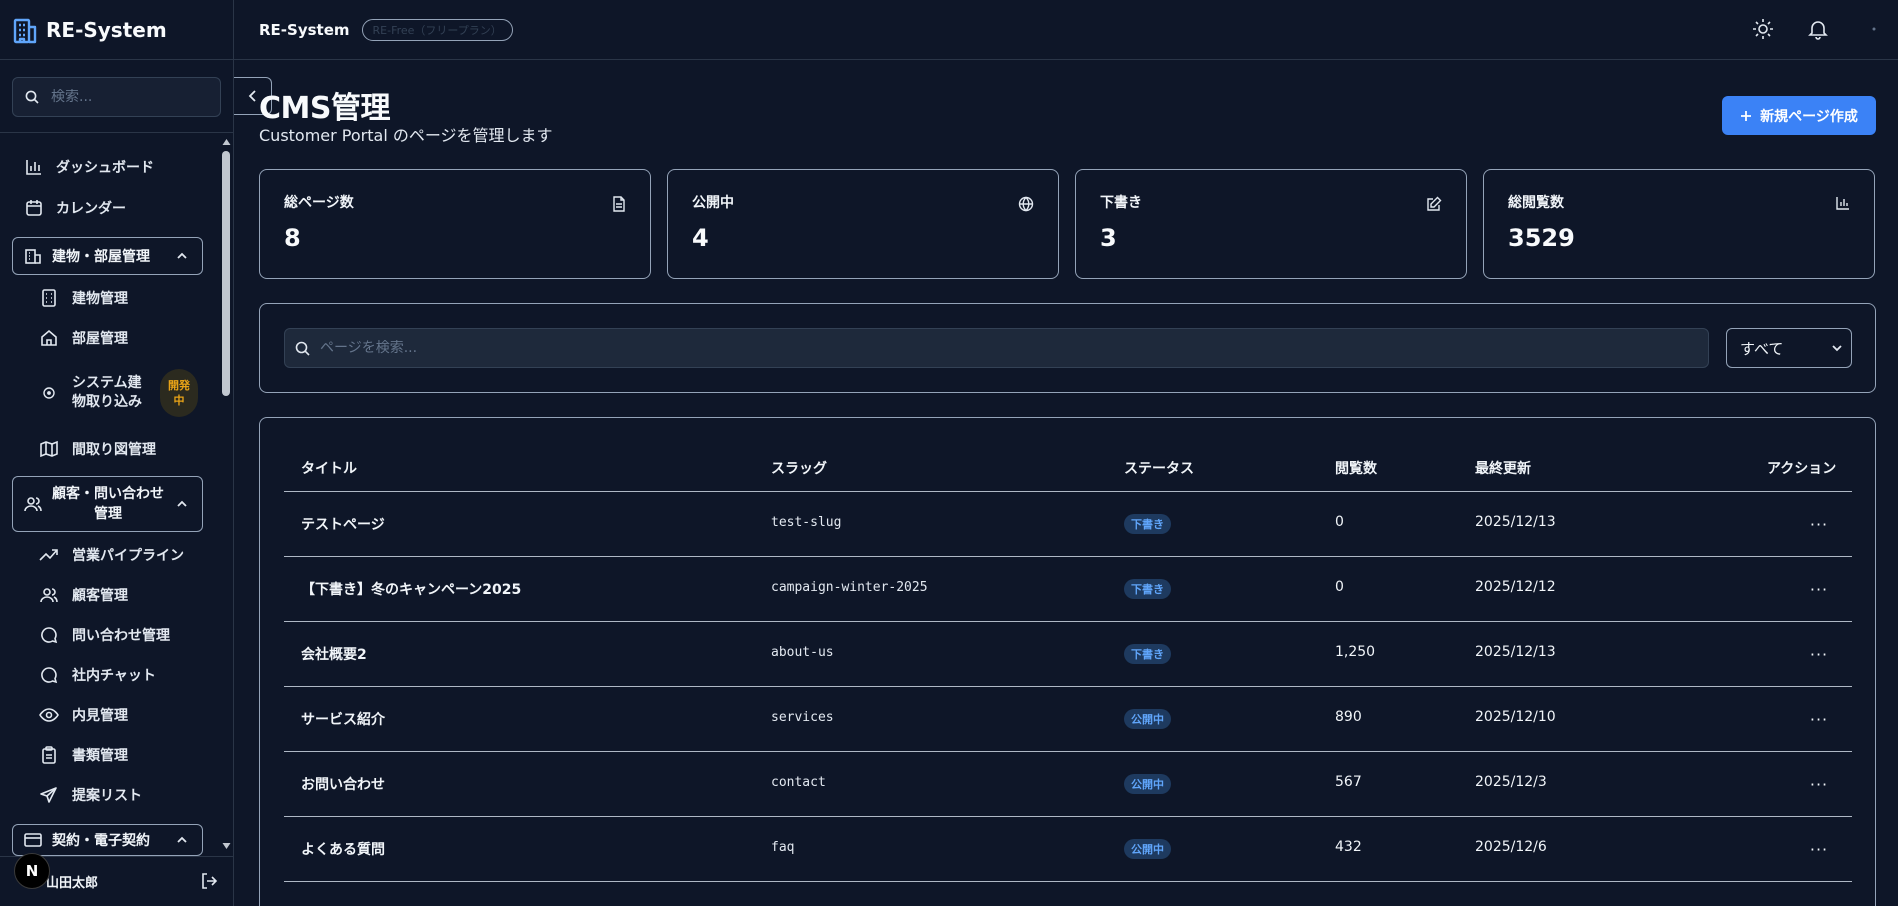 This screenshot has height=906, width=1898. Describe the element at coordinates (1503, 468) in the screenshot. I see `column-header-updated: 最終更新` at that location.